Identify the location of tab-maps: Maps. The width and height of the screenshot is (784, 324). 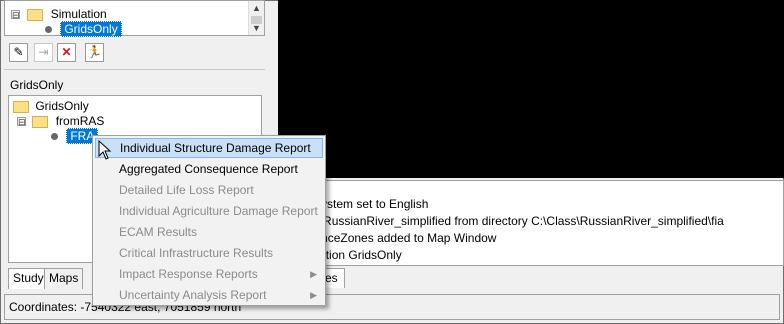
(64, 278).